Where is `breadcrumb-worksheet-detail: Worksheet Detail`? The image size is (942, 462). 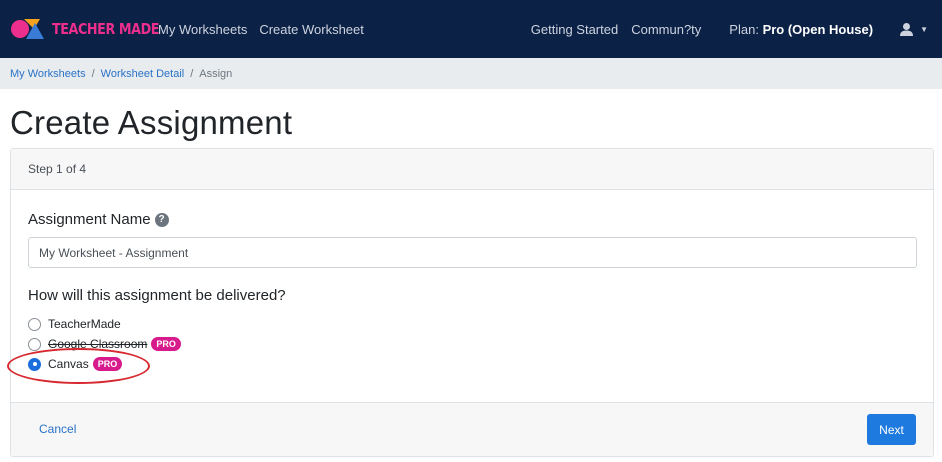
breadcrumb-worksheet-detail: Worksheet Detail is located at coordinates (143, 74).